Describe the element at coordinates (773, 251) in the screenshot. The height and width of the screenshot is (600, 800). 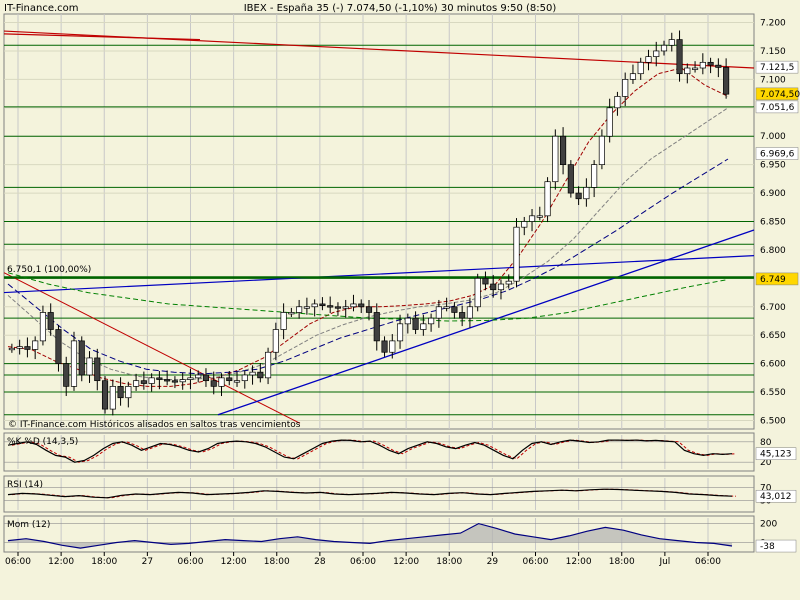
I see `price-tick-label: 6.800` at that location.